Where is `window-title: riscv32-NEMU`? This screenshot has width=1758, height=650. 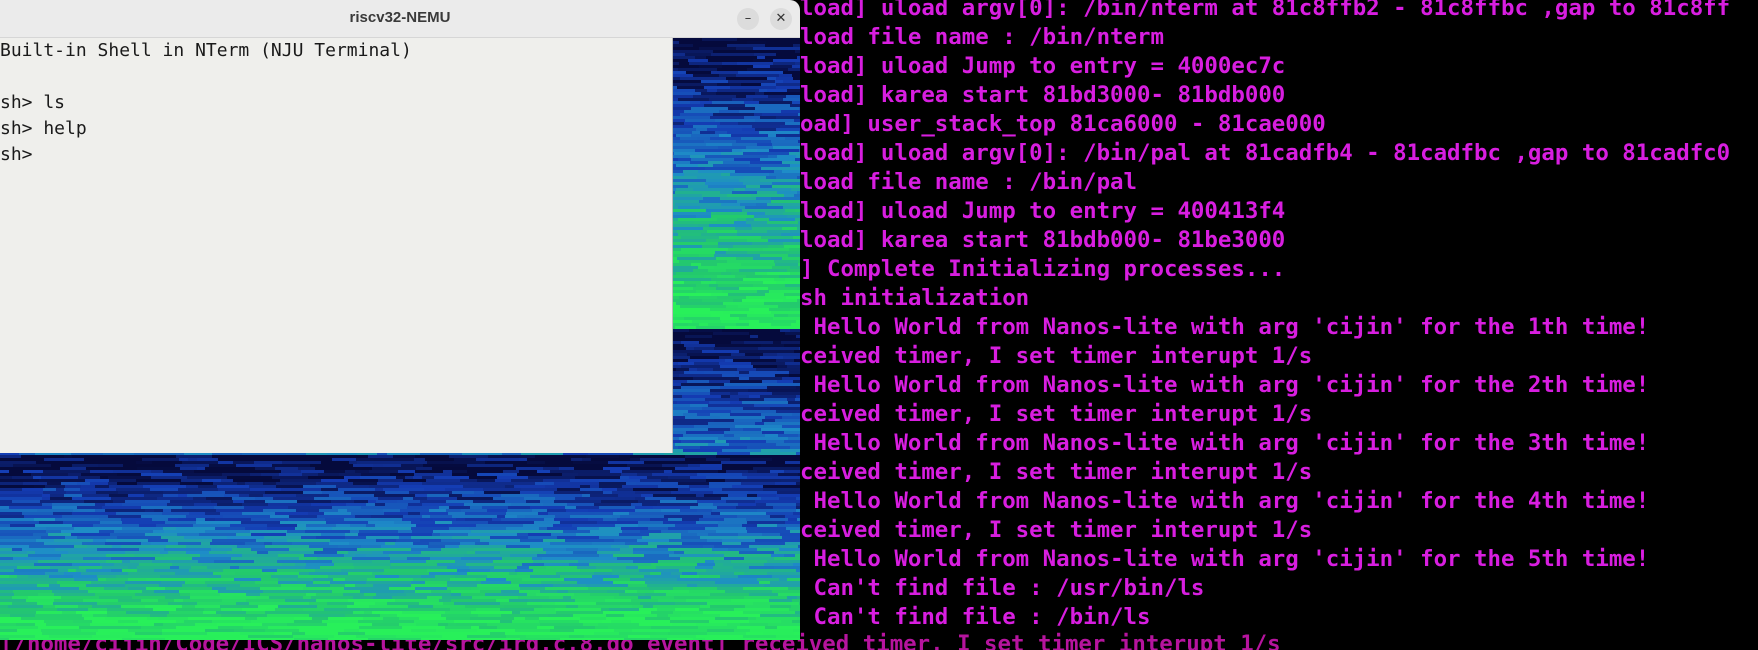
window-title: riscv32-NEMU is located at coordinates (400, 17).